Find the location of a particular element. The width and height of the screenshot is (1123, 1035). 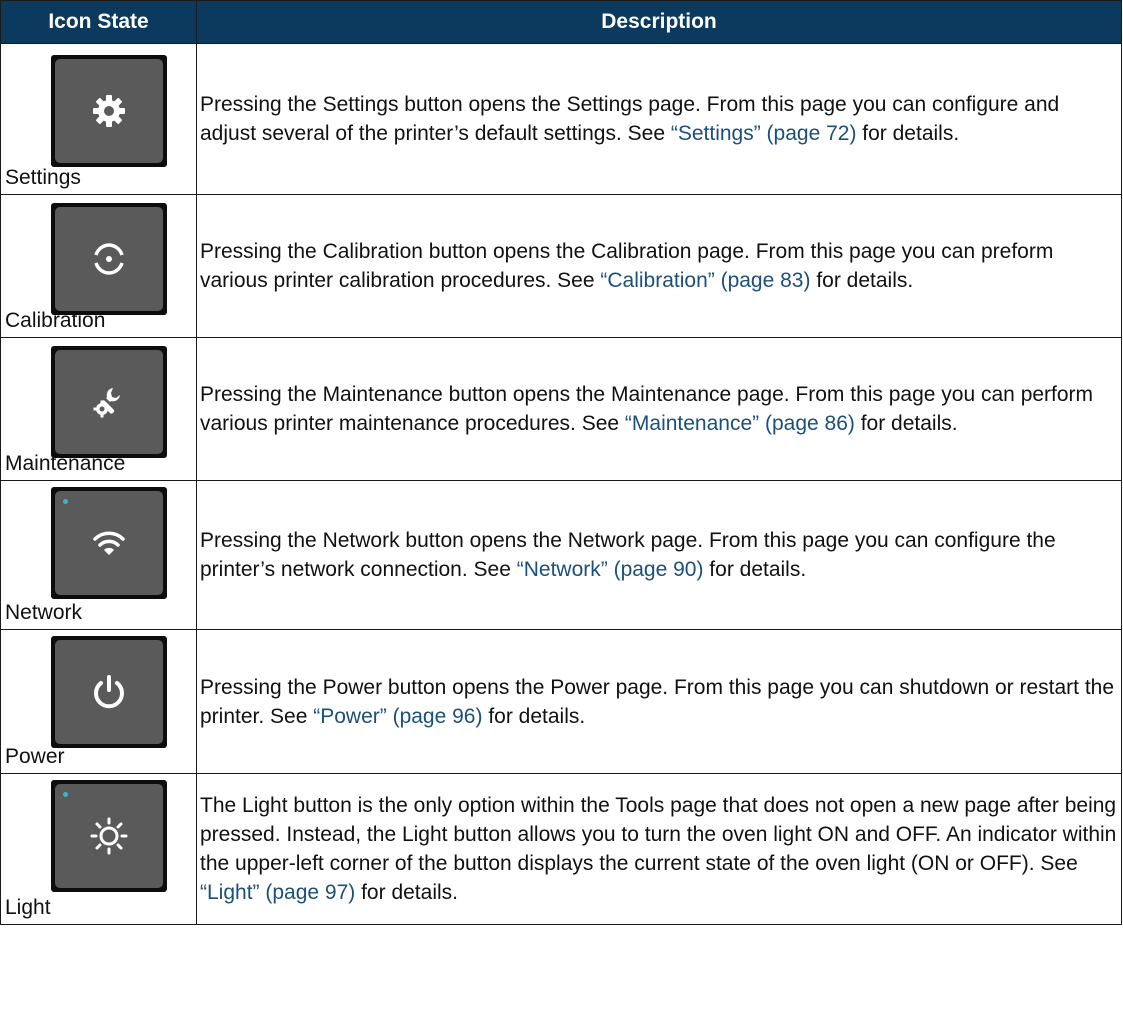

icon-state-cell: Light is located at coordinates (98, 849).